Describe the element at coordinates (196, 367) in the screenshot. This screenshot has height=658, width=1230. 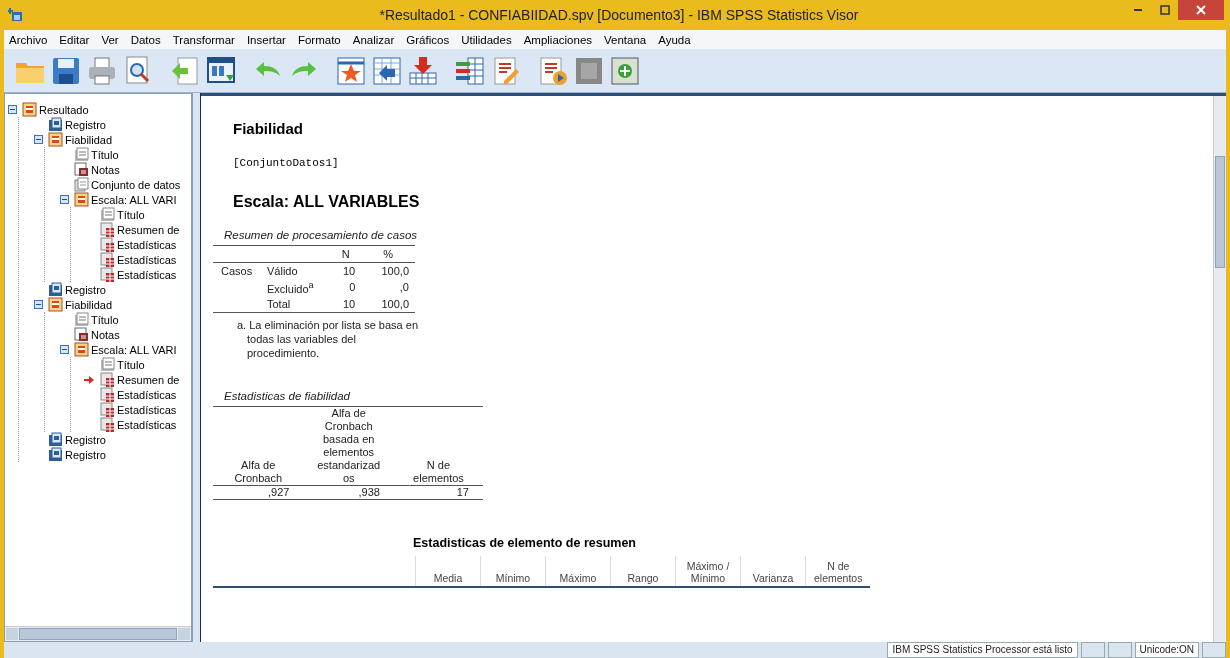
I see `pane-splitter` at that location.